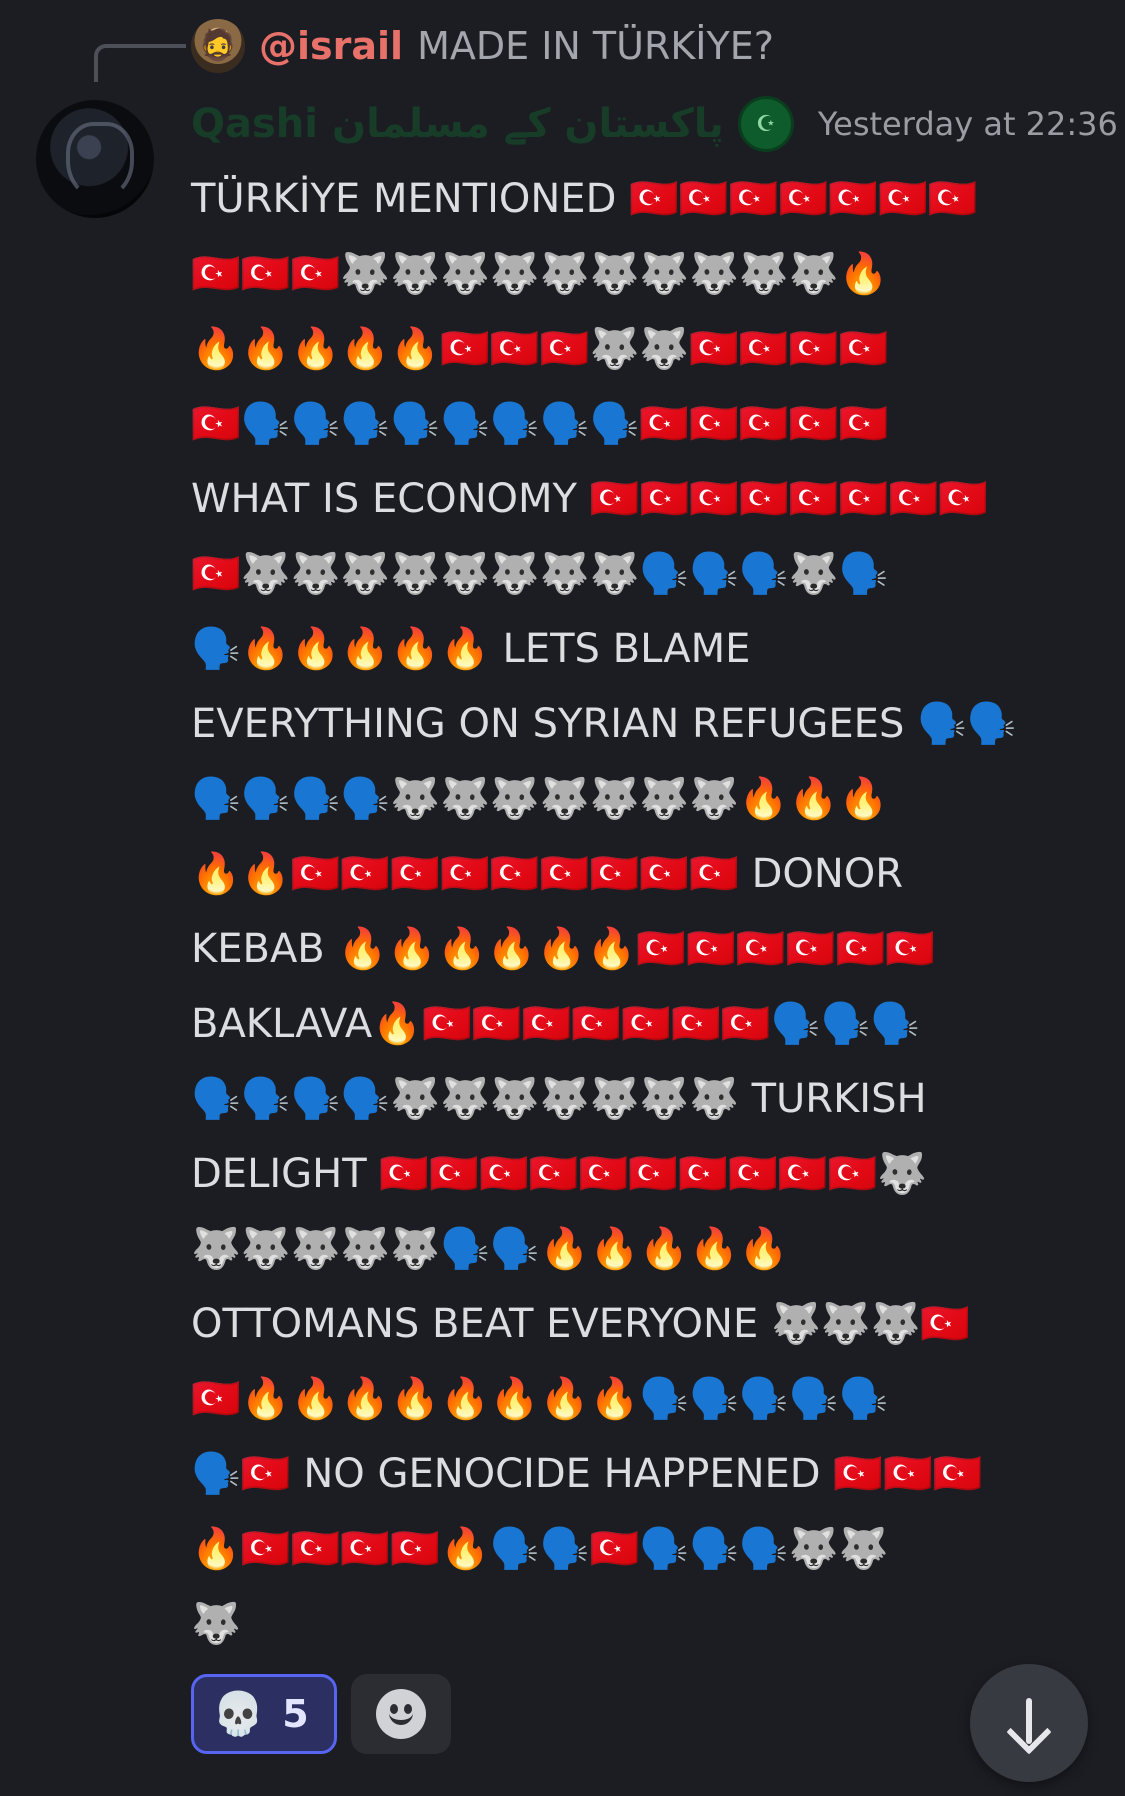  What do you see at coordinates (1029, 1726) in the screenshot?
I see `arrow-down-icon` at bounding box center [1029, 1726].